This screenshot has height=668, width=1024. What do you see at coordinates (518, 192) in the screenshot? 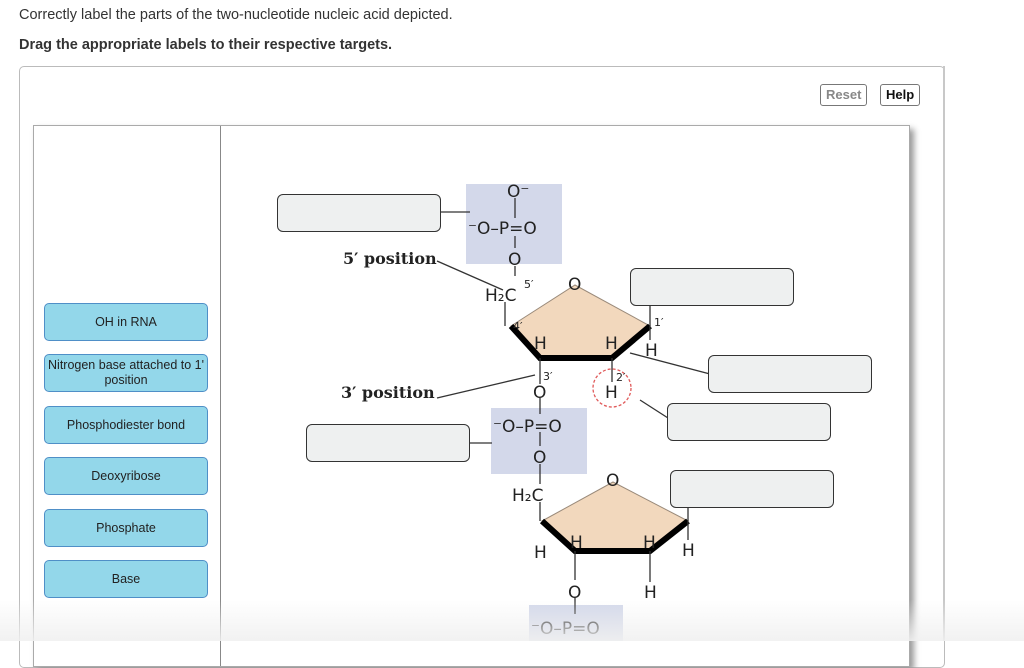
I see `atom-o-minus: O⁻` at bounding box center [518, 192].